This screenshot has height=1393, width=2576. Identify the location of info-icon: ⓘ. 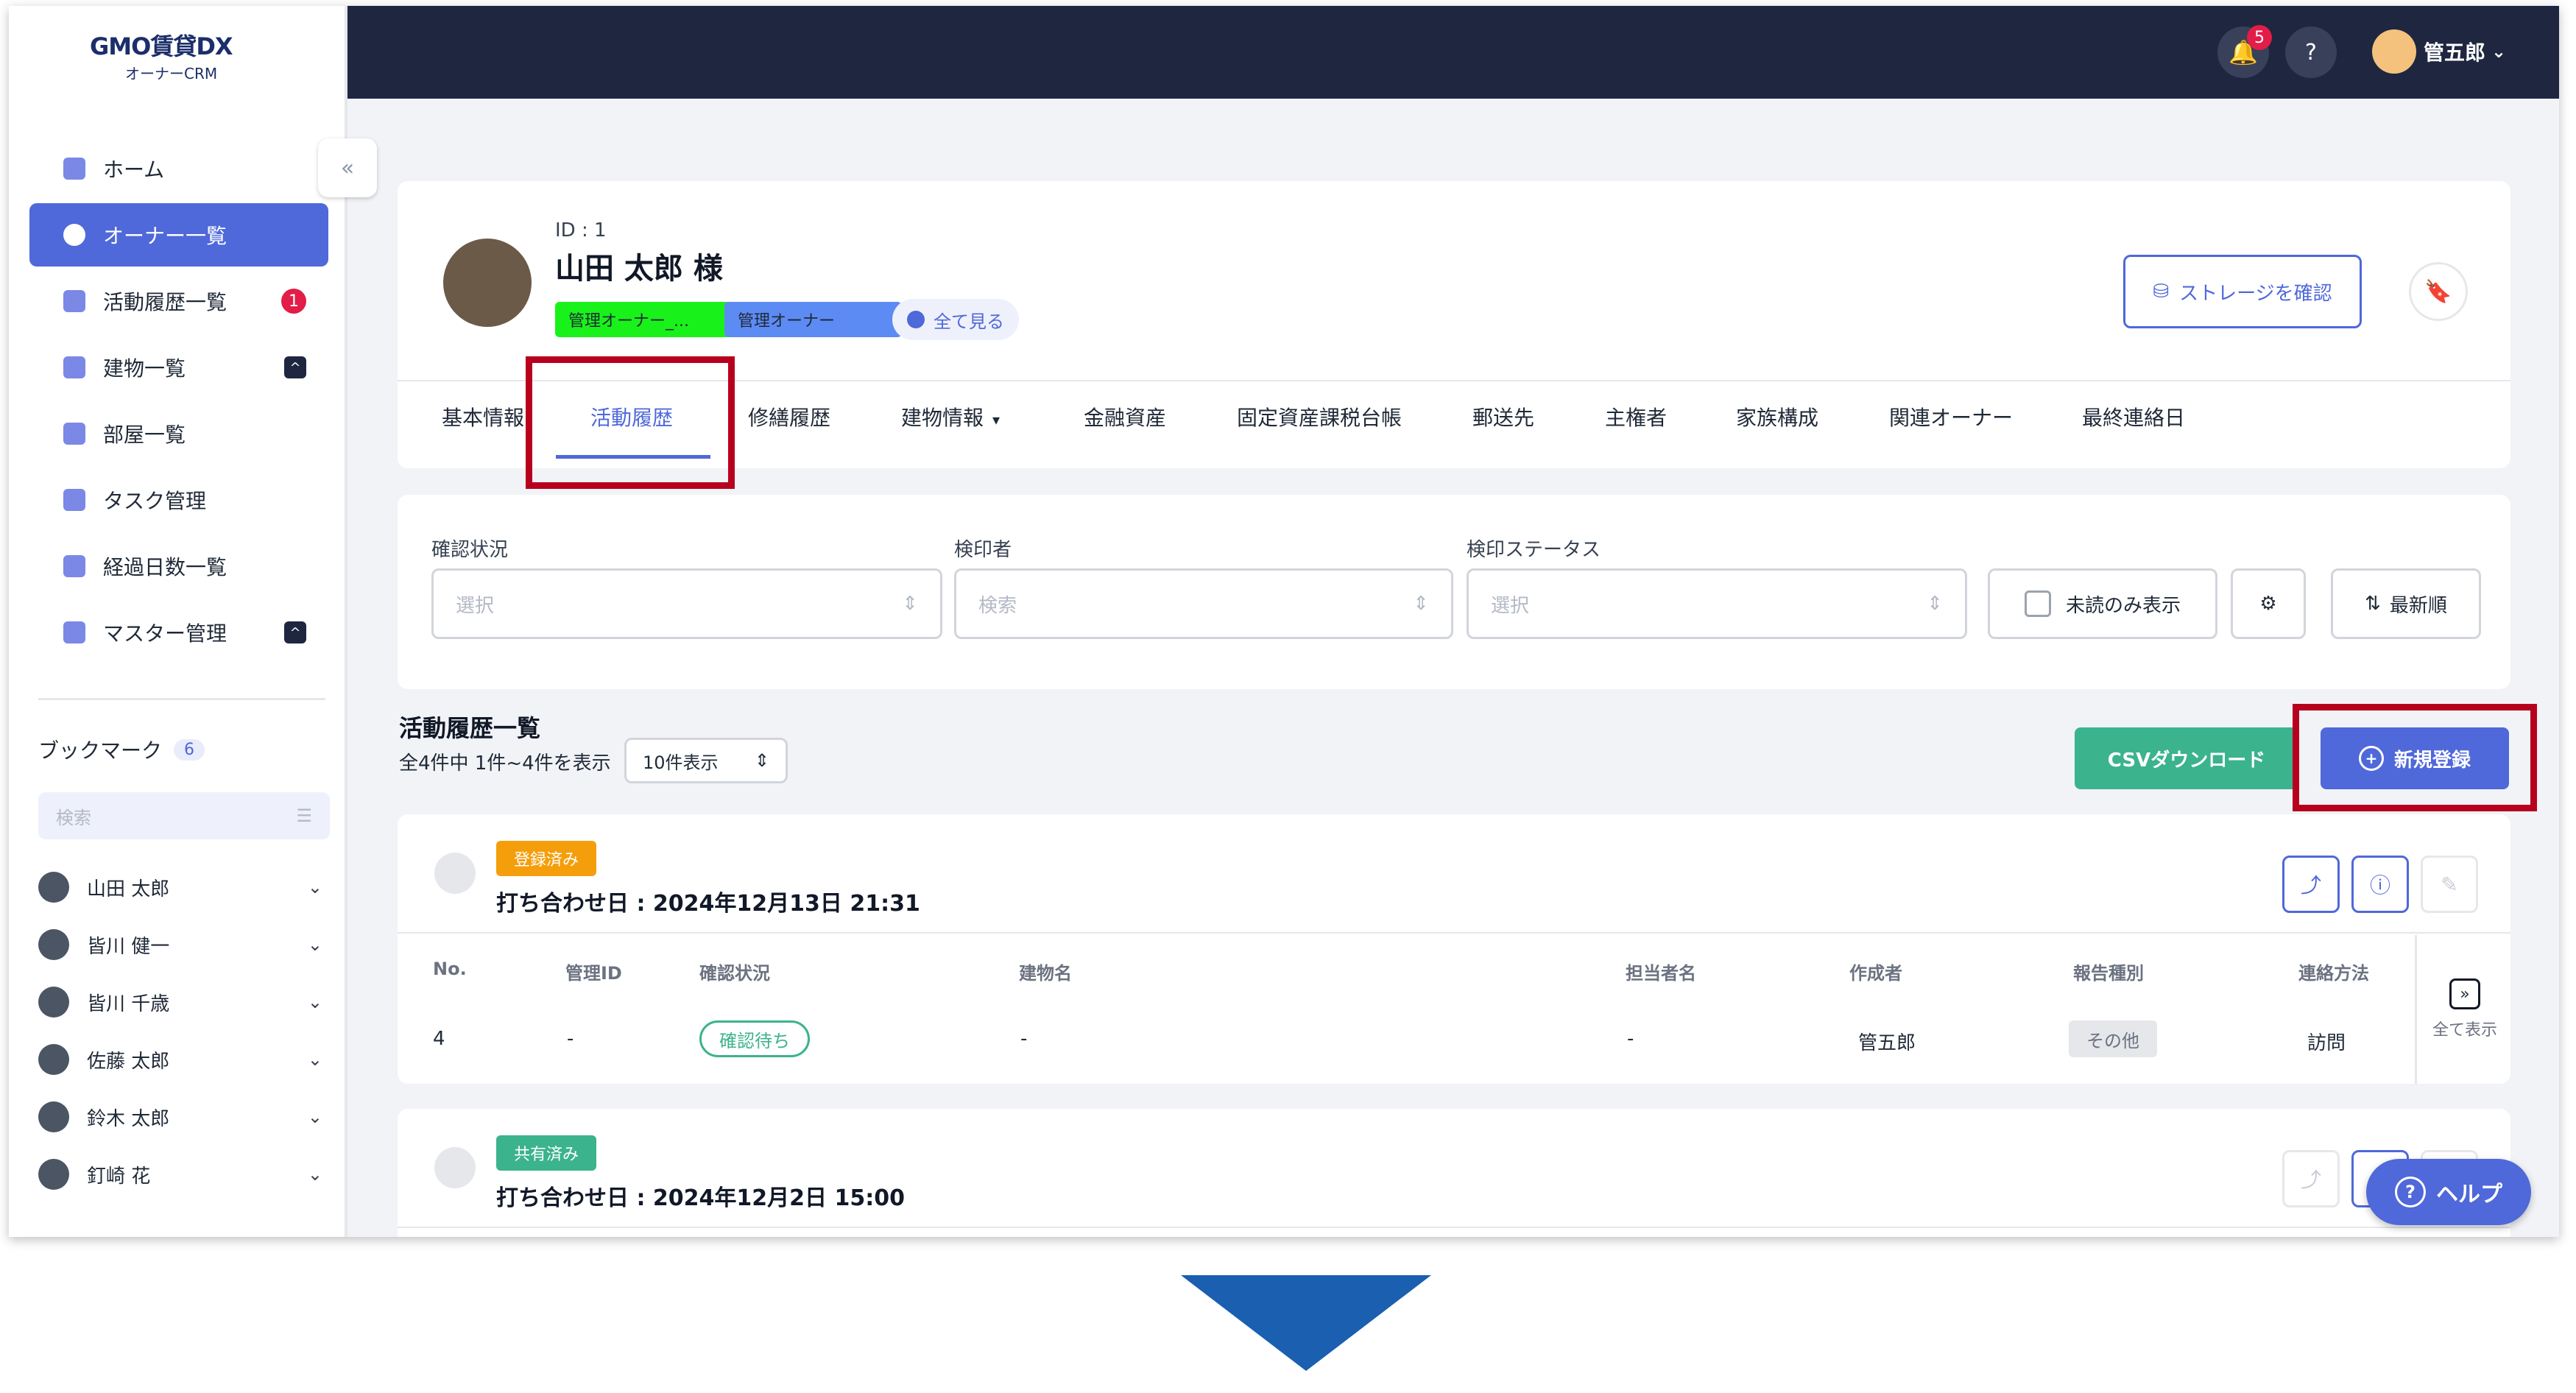
(2380, 884).